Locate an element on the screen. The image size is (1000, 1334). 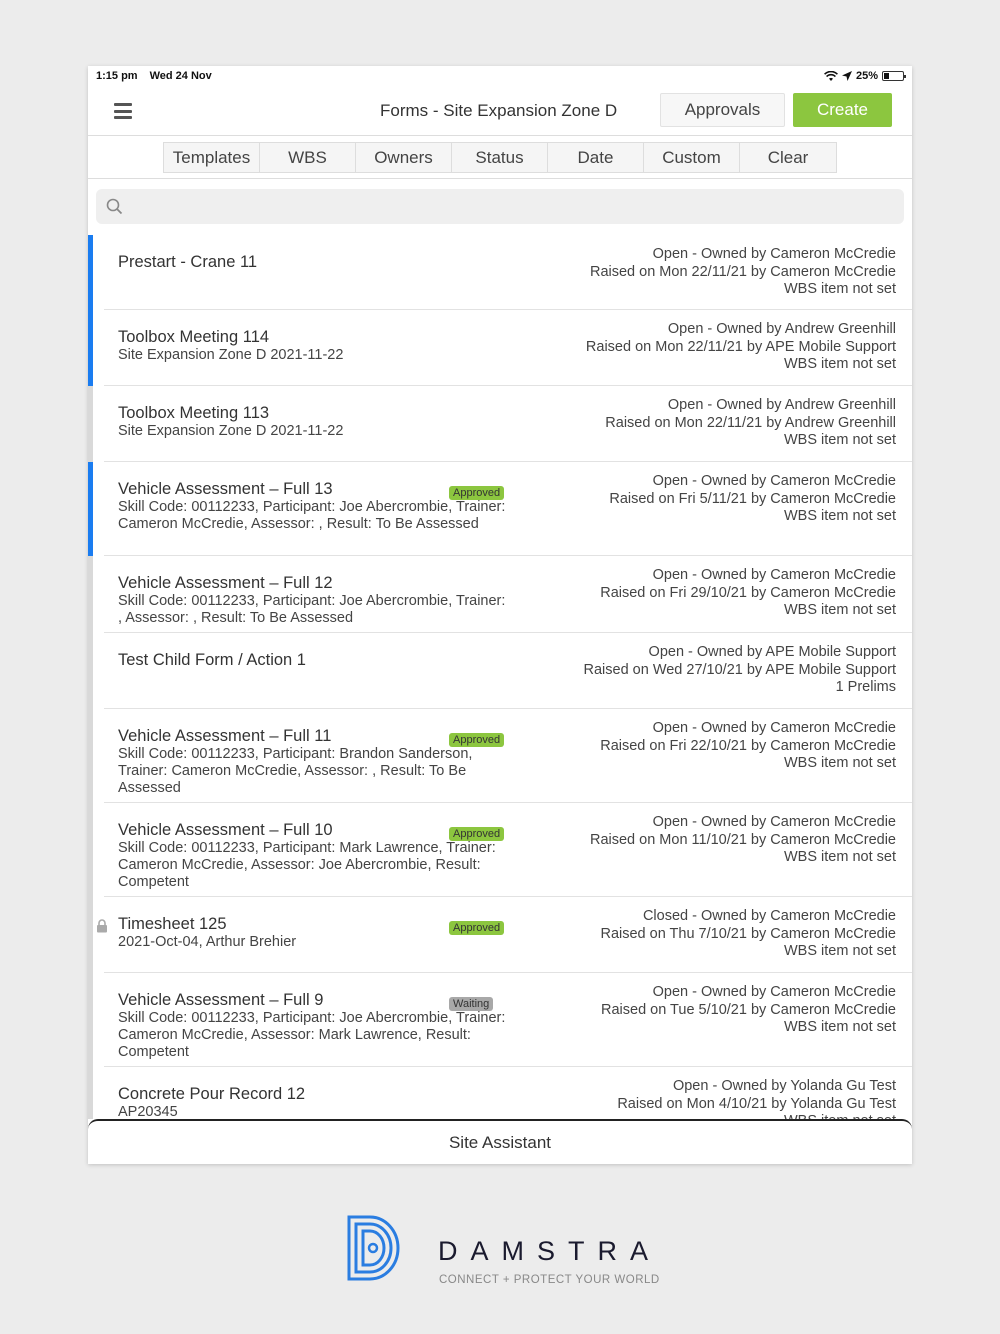
filter-status: Status is located at coordinates (500, 157).